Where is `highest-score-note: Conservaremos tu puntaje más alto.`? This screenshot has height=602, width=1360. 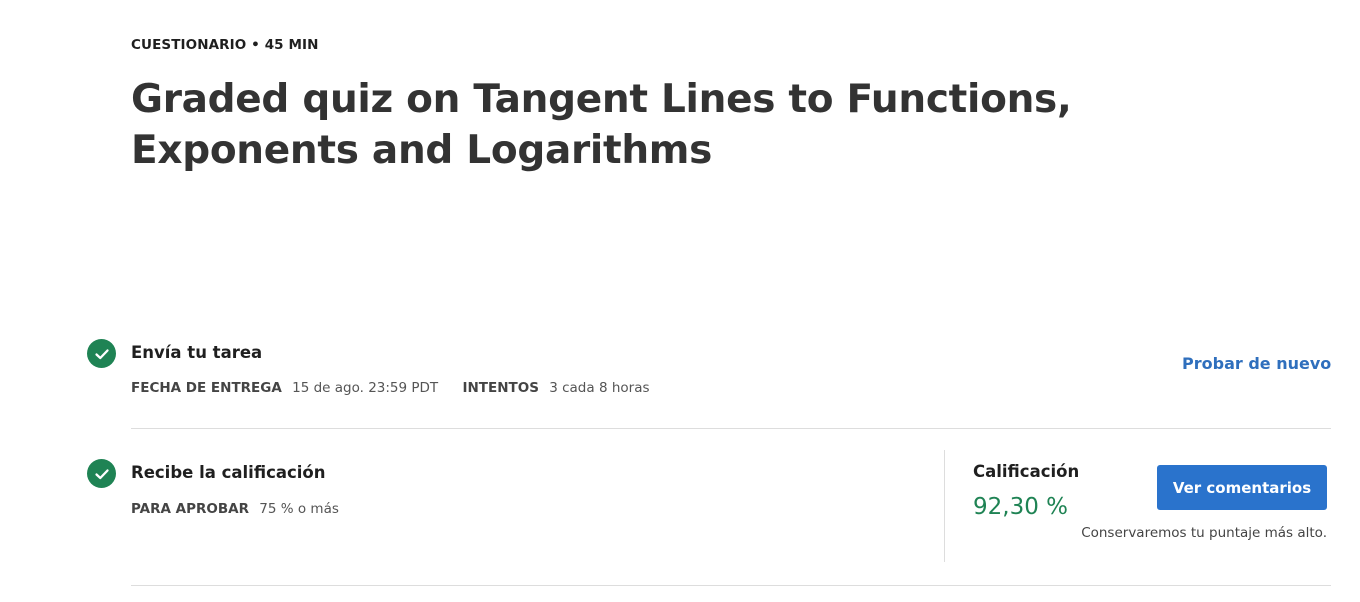
highest-score-note: Conservaremos tu puntaje más alto. is located at coordinates (1204, 533).